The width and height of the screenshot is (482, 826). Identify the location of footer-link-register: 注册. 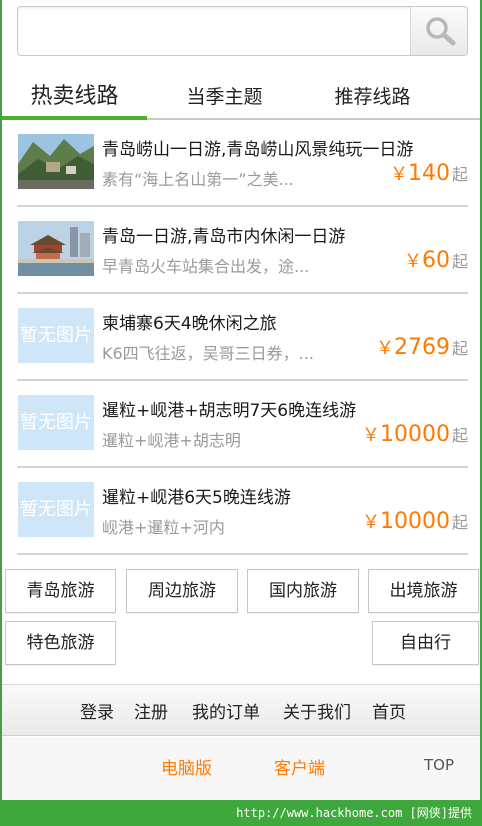
(151, 710).